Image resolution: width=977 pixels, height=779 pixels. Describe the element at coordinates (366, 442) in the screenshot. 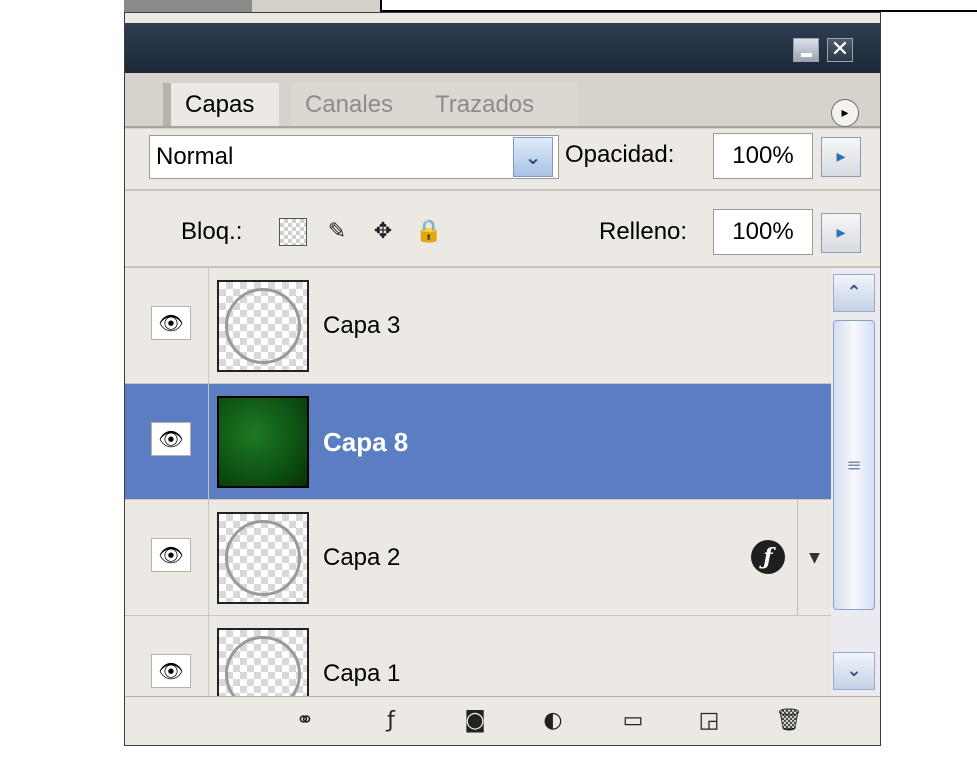

I see `layer-name: Capa 8` at that location.